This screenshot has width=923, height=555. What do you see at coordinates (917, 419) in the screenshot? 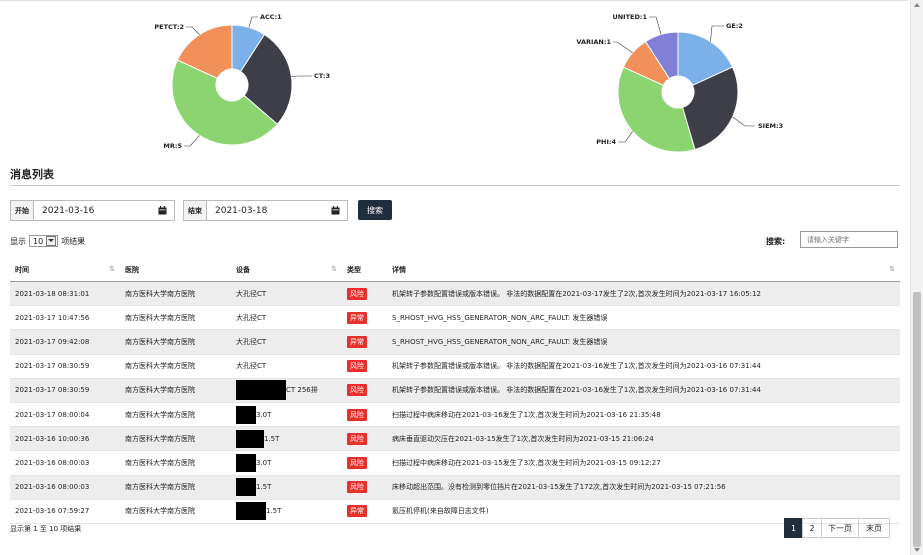
I see `scrollbar-thumb` at bounding box center [917, 419].